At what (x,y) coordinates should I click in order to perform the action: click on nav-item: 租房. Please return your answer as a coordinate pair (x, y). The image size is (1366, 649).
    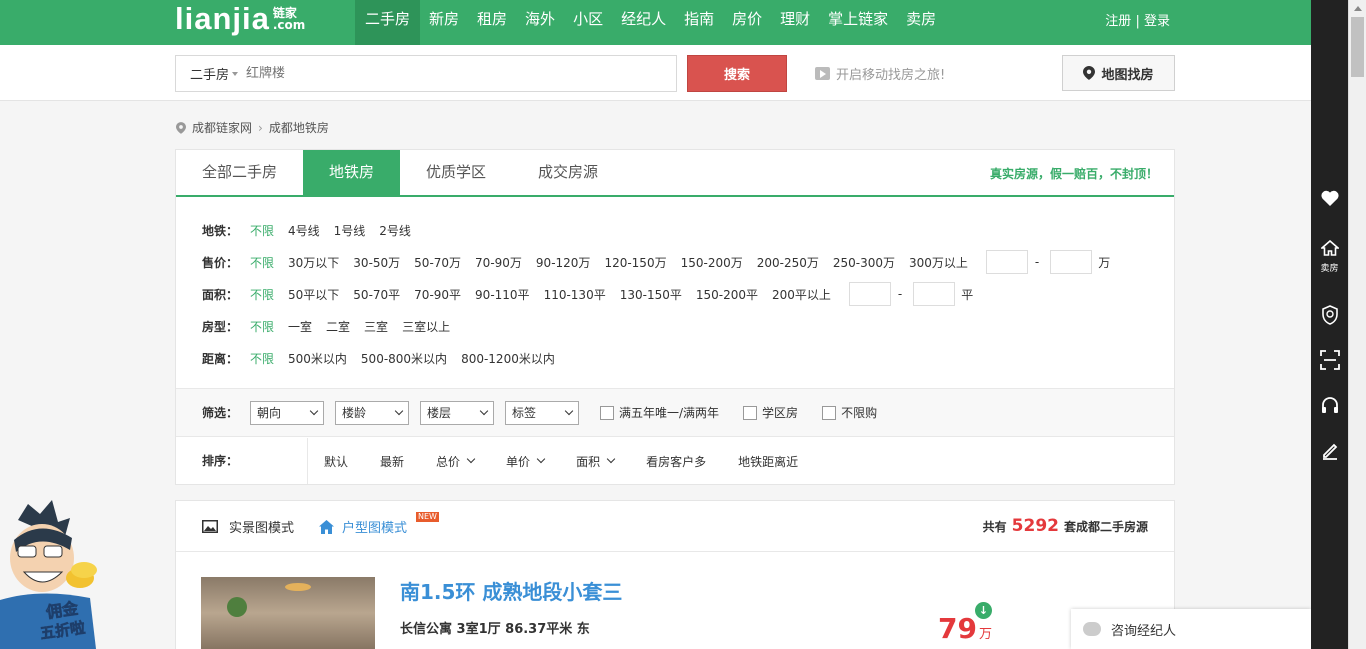
    Looking at the image, I should click on (492, 22).